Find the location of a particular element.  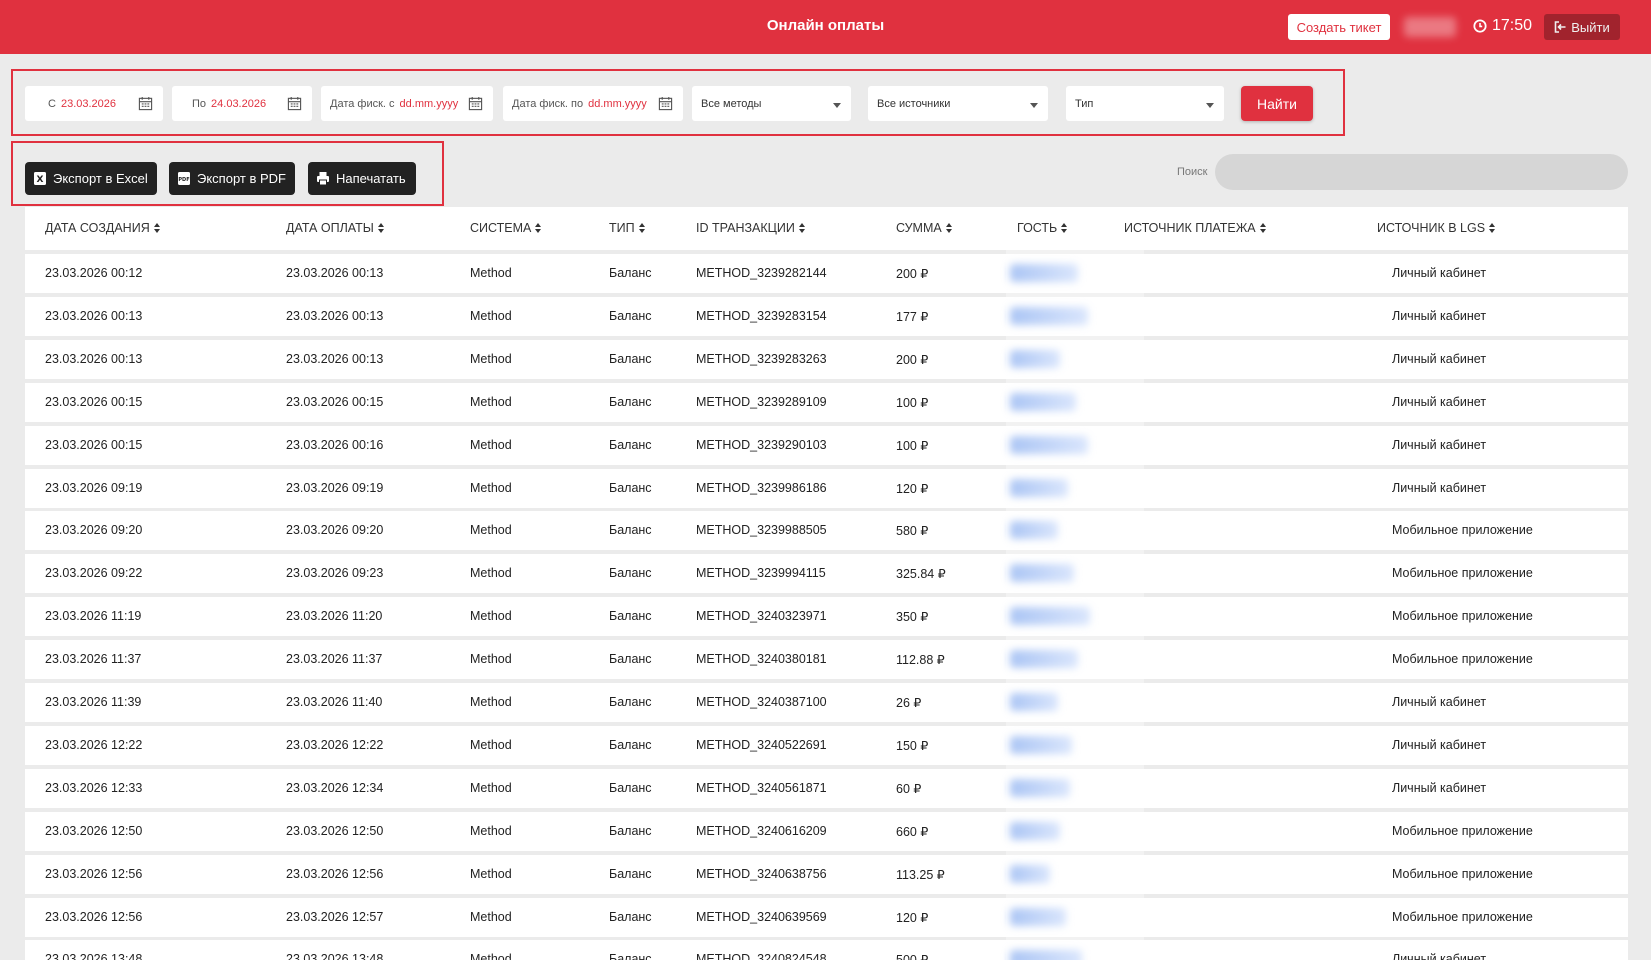

cell-created-date: 23.03.2026 00:15 is located at coordinates (94, 444).